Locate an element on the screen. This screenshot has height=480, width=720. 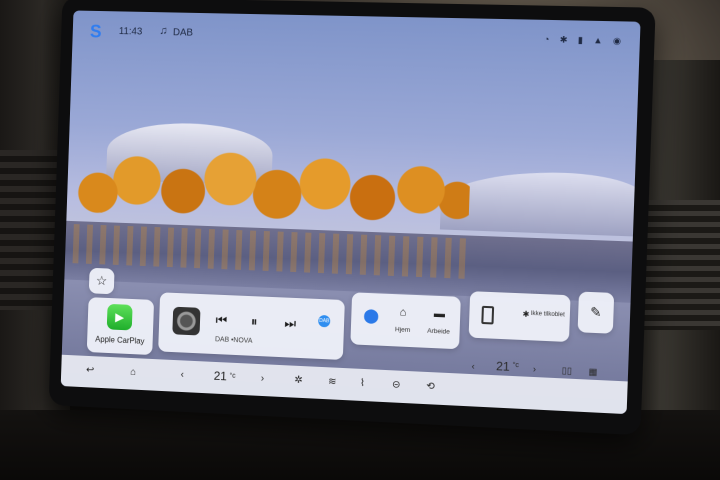
audio-source: DAB is located at coordinates (183, 33).